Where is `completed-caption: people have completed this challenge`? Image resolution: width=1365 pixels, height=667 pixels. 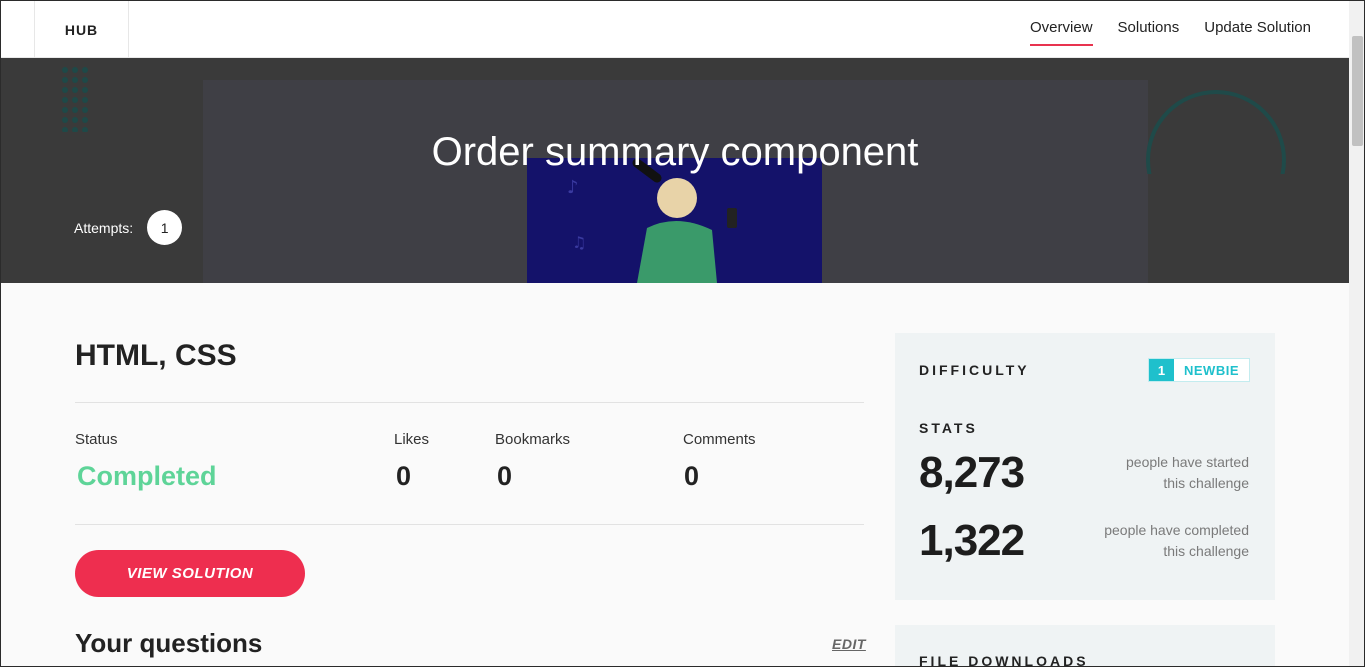
completed-caption: people have completed this challenge is located at coordinates (1164, 541).